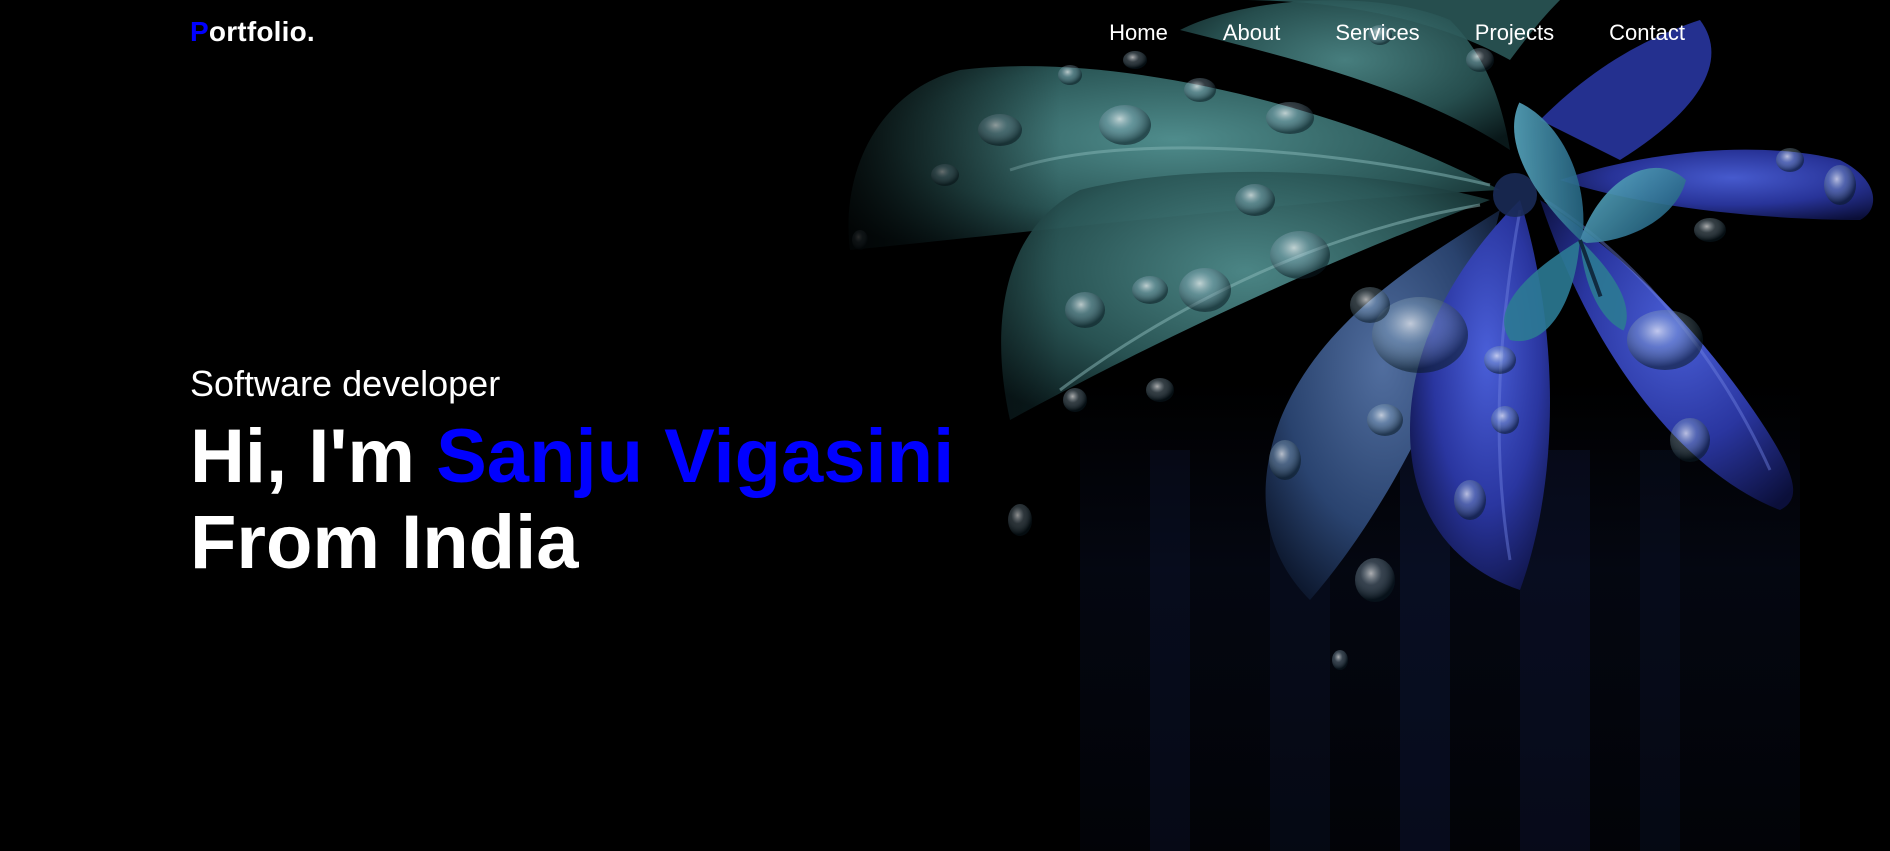 The image size is (1890, 851). I want to click on nav-link-about: About, so click(1252, 33).